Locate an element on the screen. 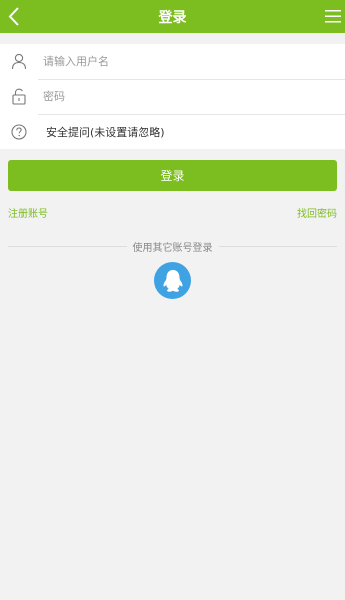 The height and width of the screenshot is (600, 345). security-question-select: 安全提问(未设置请忽略) is located at coordinates (101, 132).